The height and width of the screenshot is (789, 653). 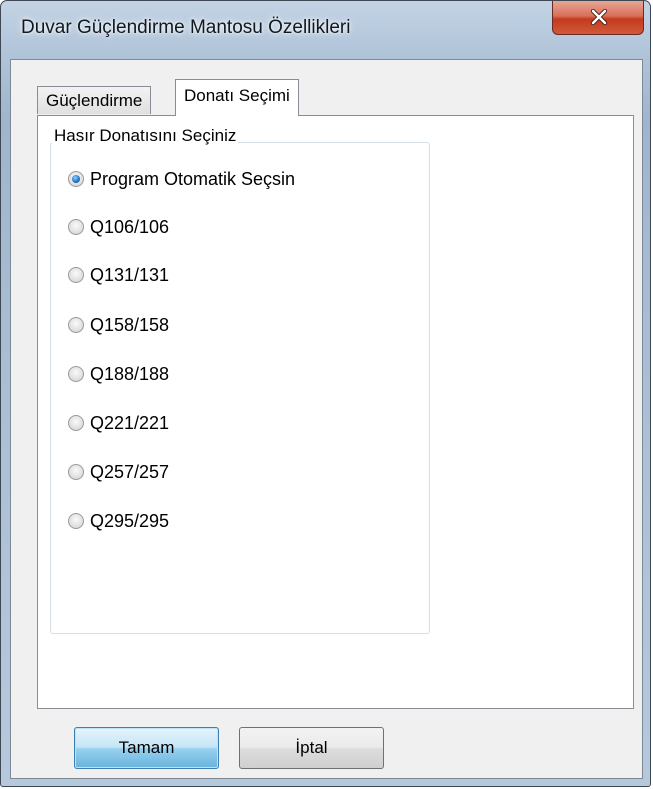 I want to click on cancel-button: İptal, so click(x=311, y=748).